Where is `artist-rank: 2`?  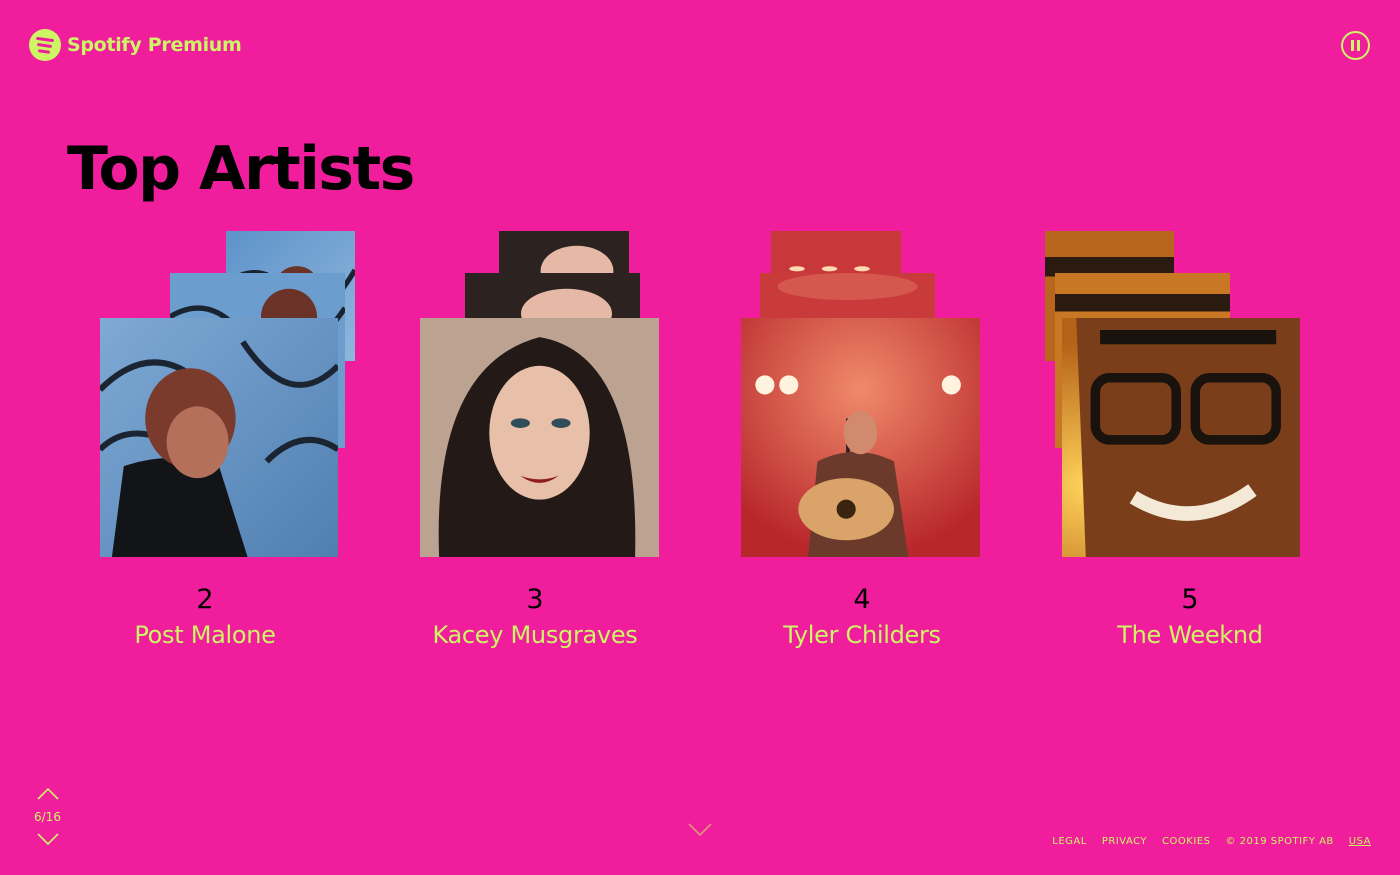 artist-rank: 2 is located at coordinates (205, 599).